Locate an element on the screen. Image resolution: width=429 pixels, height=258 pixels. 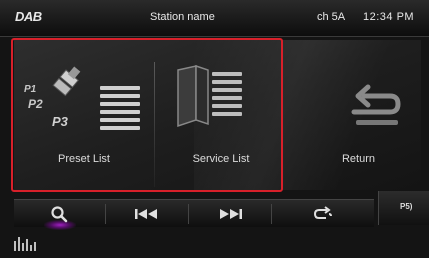
previous-track-button is located at coordinates (147, 213).